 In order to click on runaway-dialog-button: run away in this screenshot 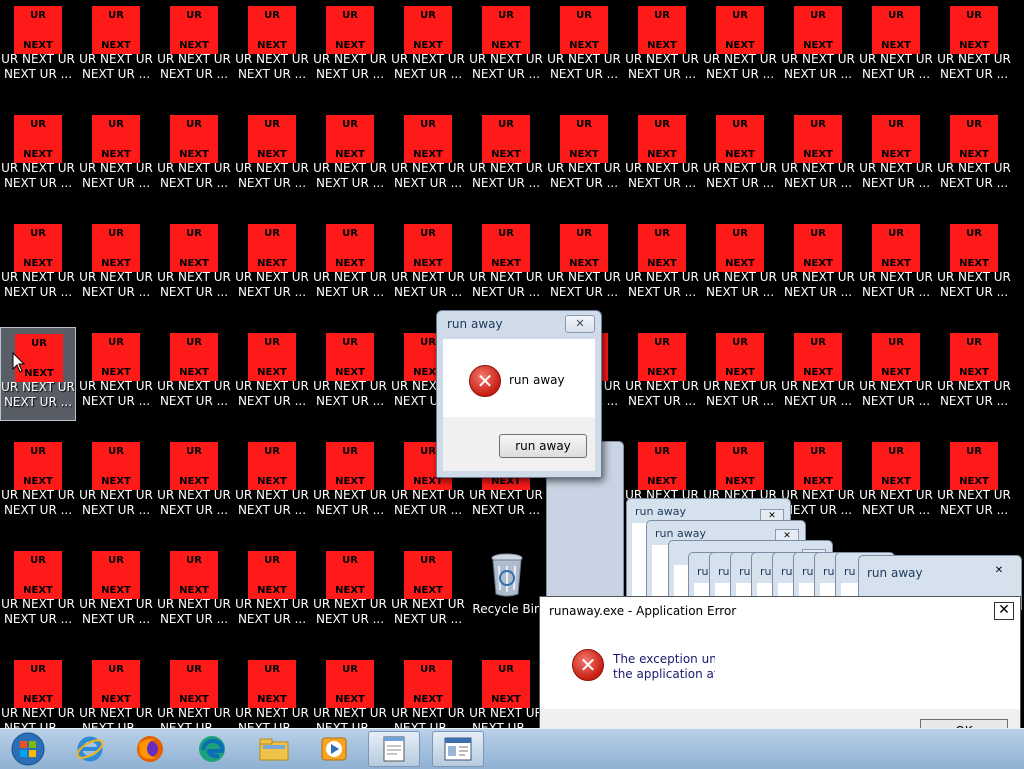, I will do `click(543, 446)`.